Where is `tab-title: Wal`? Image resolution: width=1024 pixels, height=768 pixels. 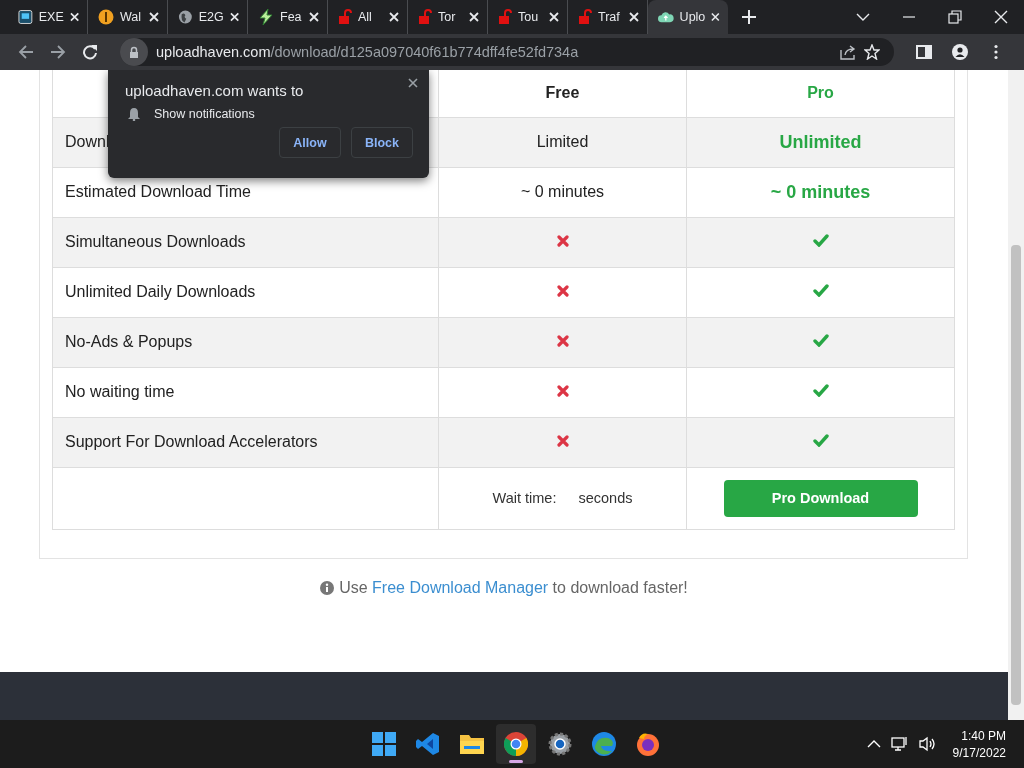
tab-title: Wal is located at coordinates (131, 17).